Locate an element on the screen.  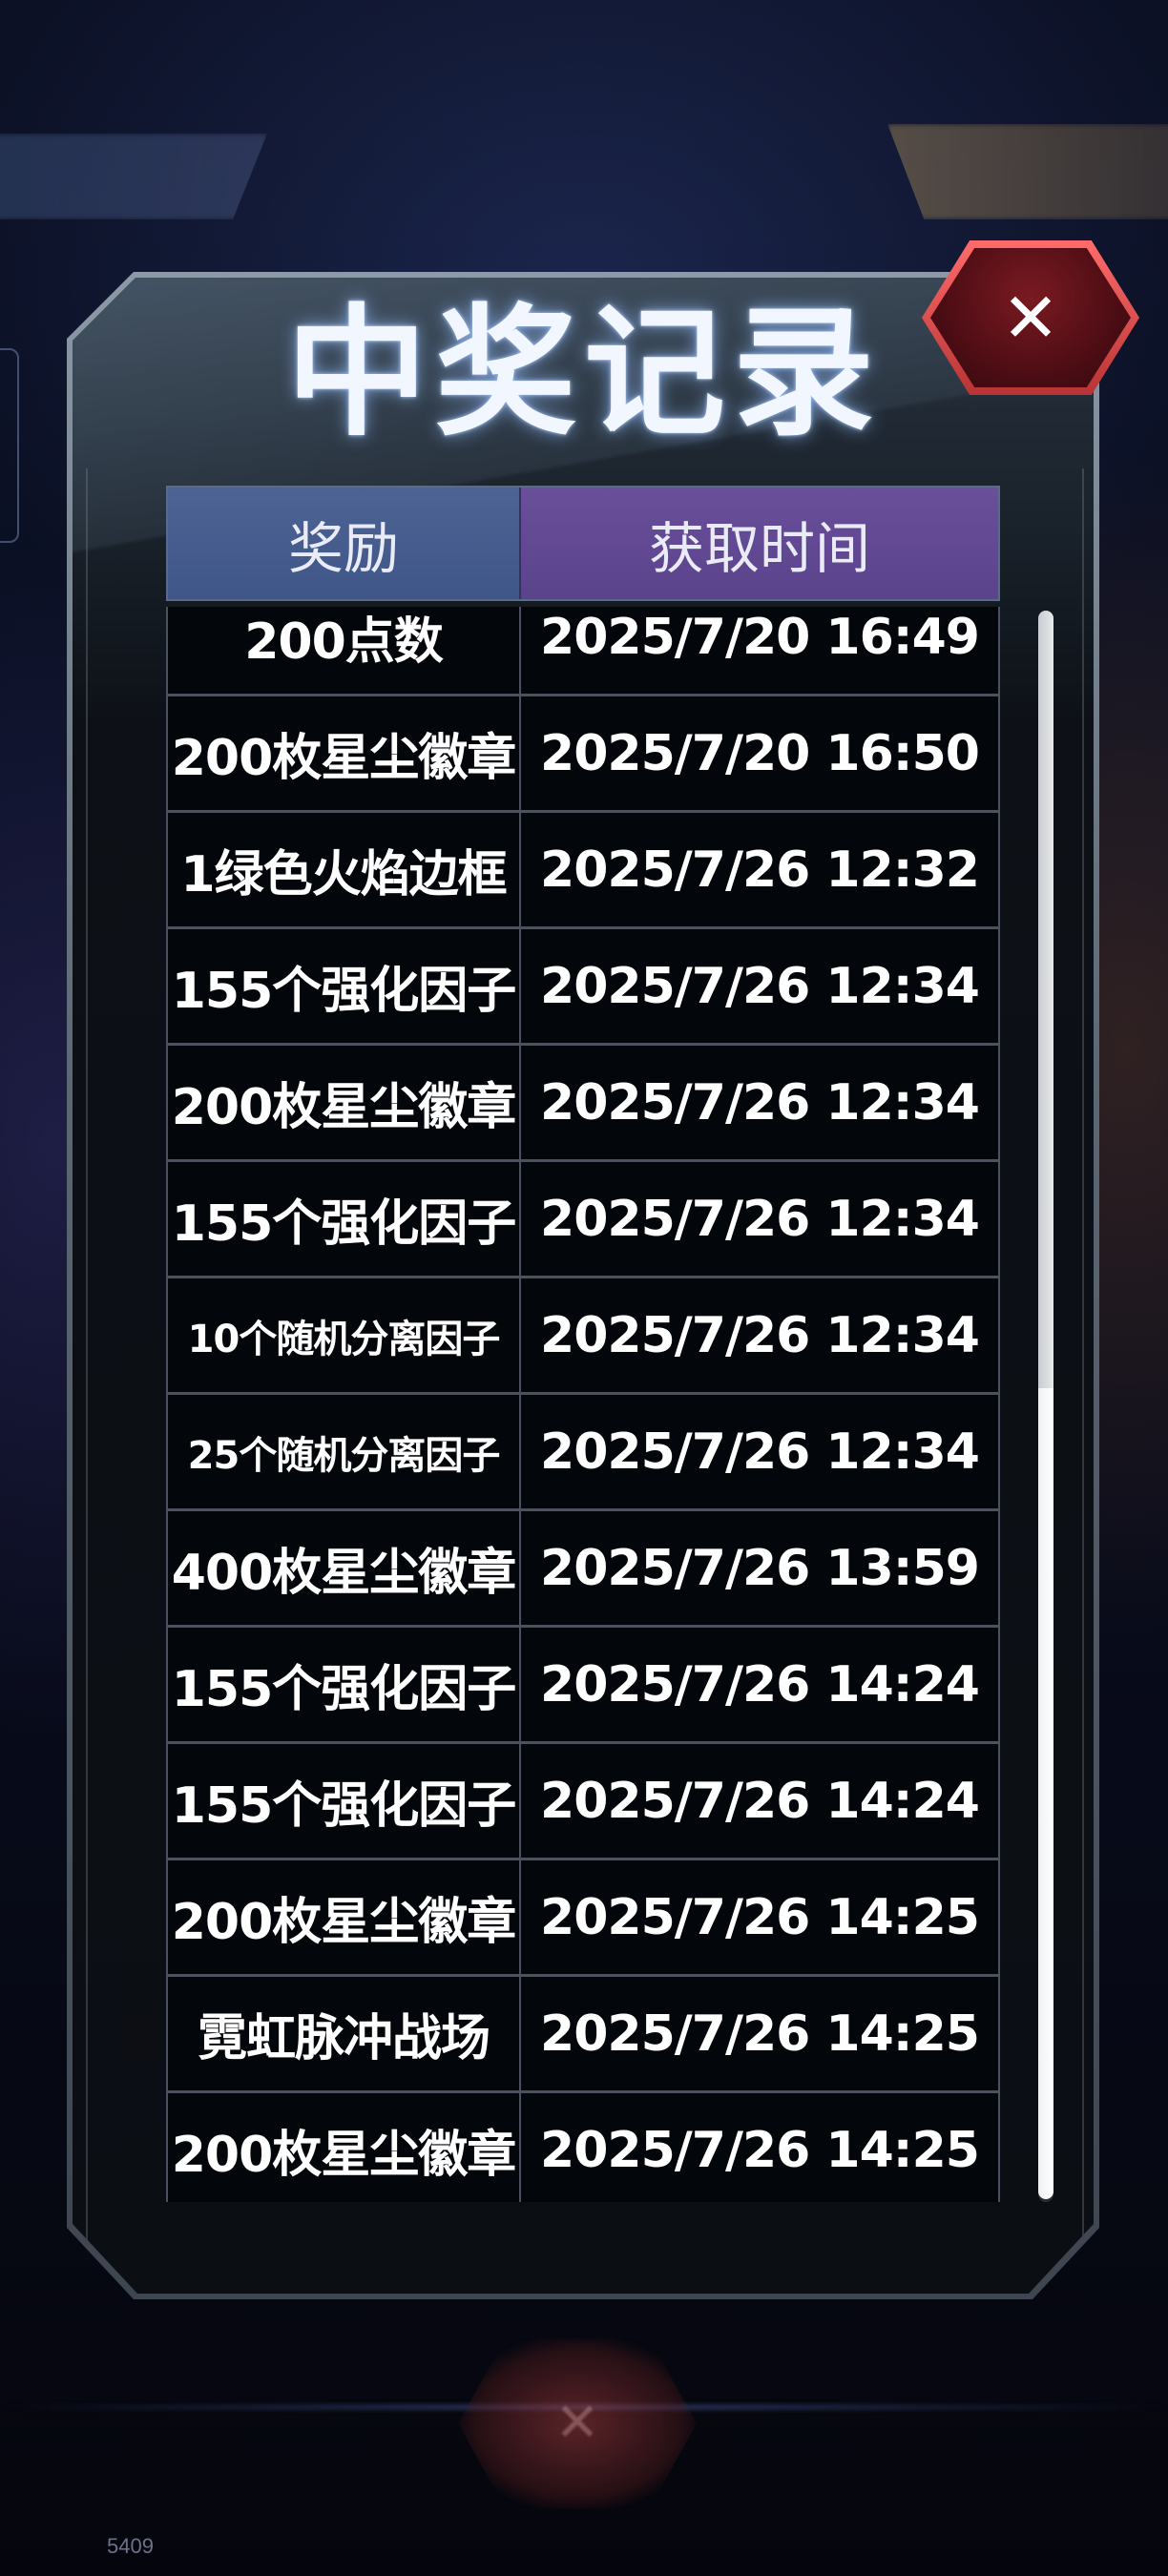
background-banner-left is located at coordinates (133, 176).